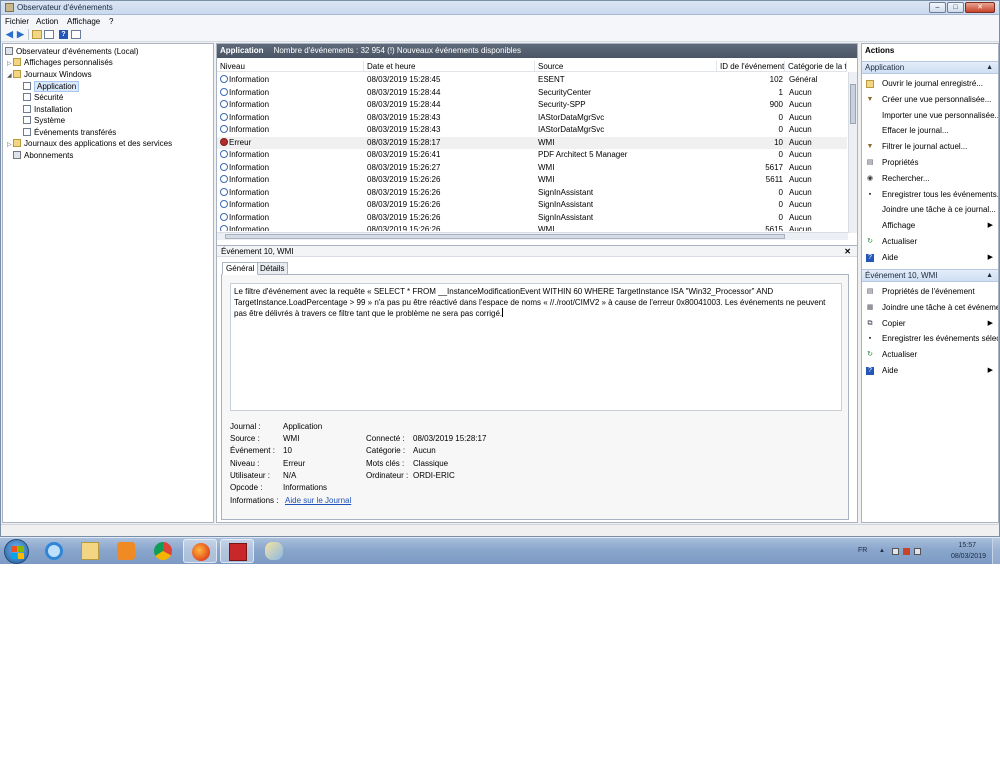 Image resolution: width=1000 pixels, height=782 pixels. What do you see at coordinates (955, 7) in the screenshot?
I see `maximize-button: □` at bounding box center [955, 7].